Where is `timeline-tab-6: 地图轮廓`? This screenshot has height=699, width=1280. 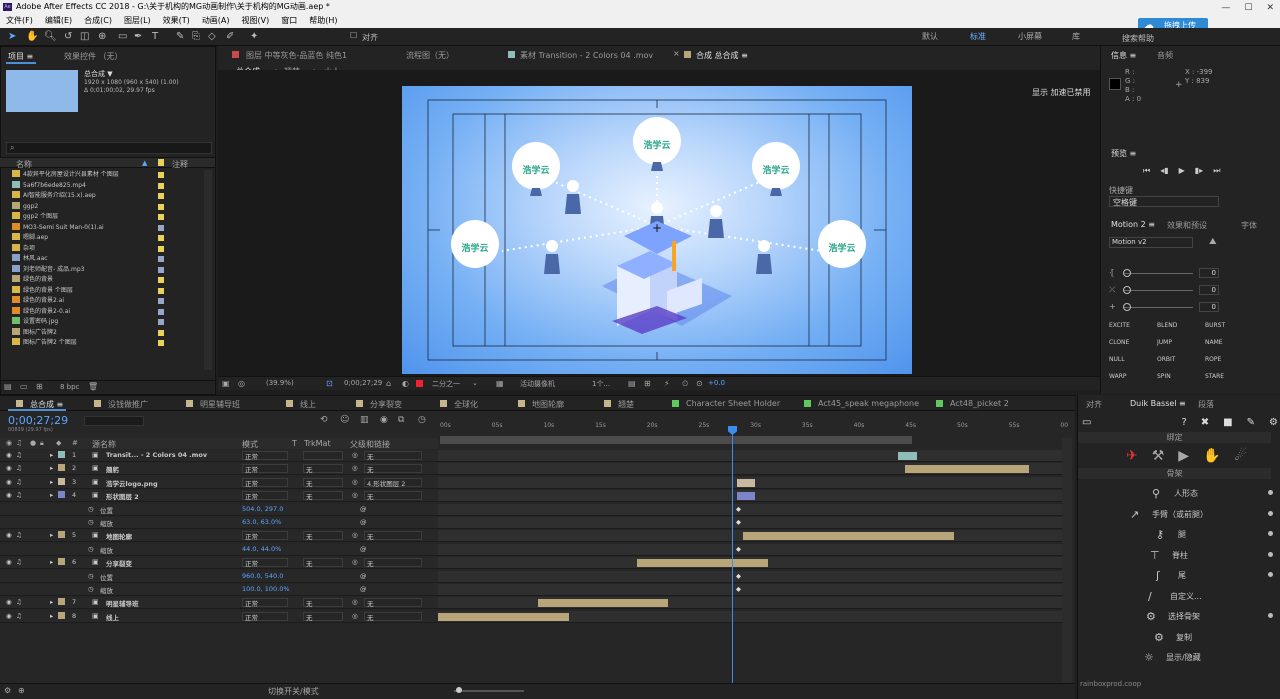 timeline-tab-6: 地图轮廓 is located at coordinates (548, 404).